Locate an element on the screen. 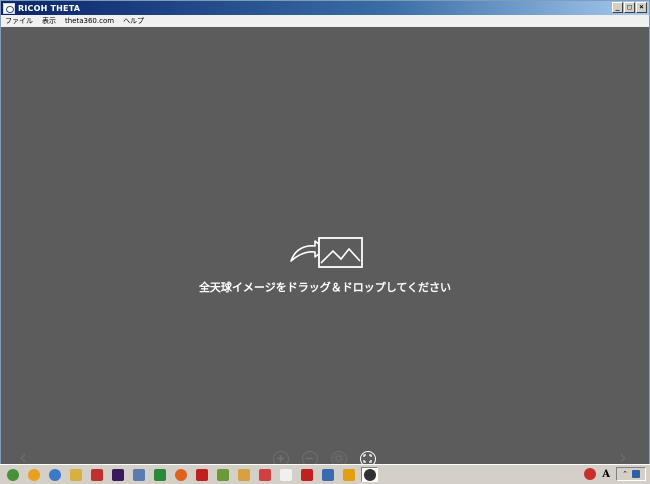 The width and height of the screenshot is (650, 484). monitor-icon is located at coordinates (327, 474).